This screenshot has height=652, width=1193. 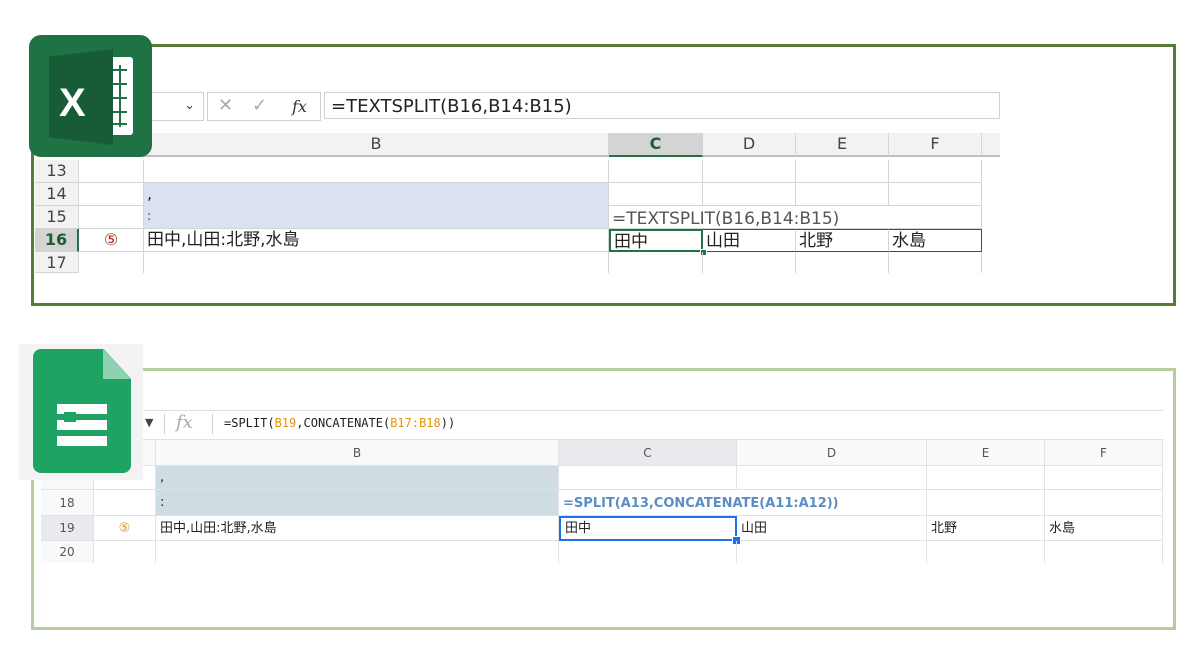 What do you see at coordinates (991, 145) in the screenshot?
I see `column-header-g` at bounding box center [991, 145].